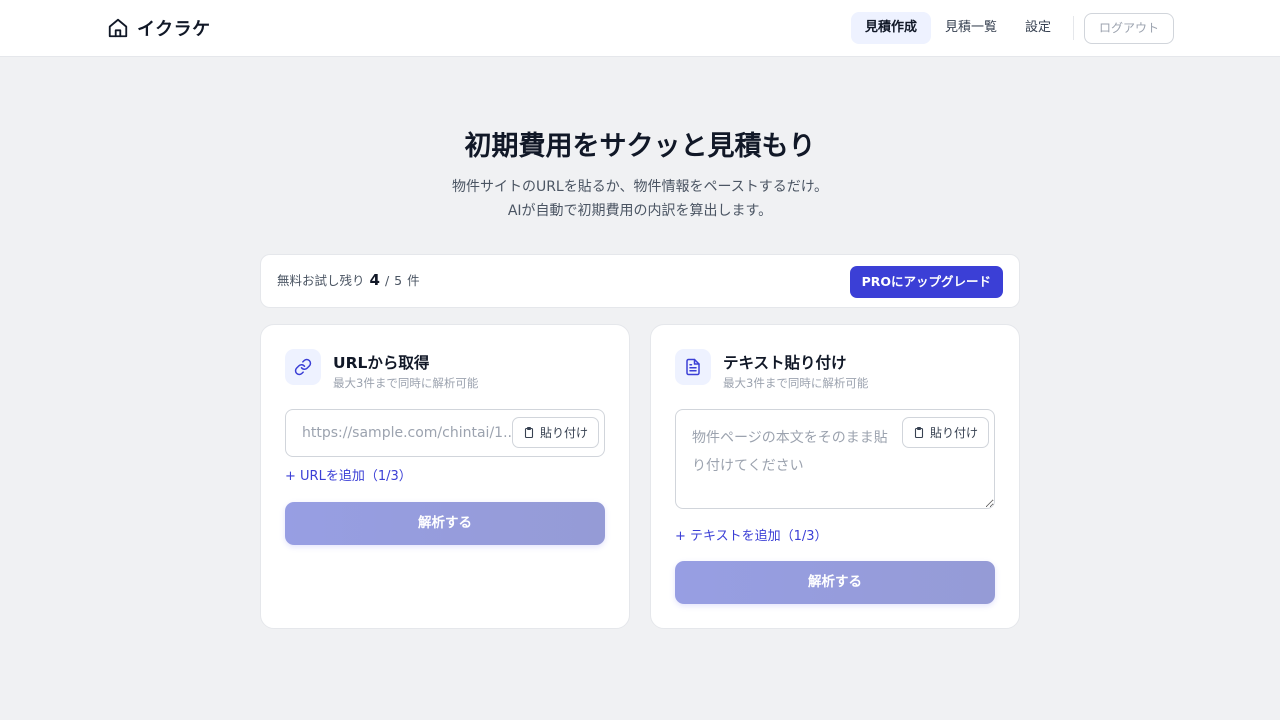 The width and height of the screenshot is (1280, 720). What do you see at coordinates (445, 523) in the screenshot?
I see `url-analyze-button: 解析する` at bounding box center [445, 523].